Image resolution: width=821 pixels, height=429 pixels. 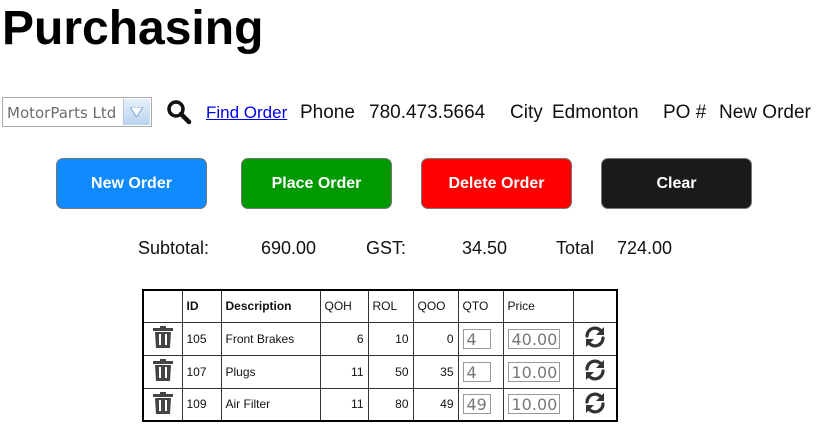 What do you see at coordinates (201, 404) in the screenshot?
I see `row-id: 109` at bounding box center [201, 404].